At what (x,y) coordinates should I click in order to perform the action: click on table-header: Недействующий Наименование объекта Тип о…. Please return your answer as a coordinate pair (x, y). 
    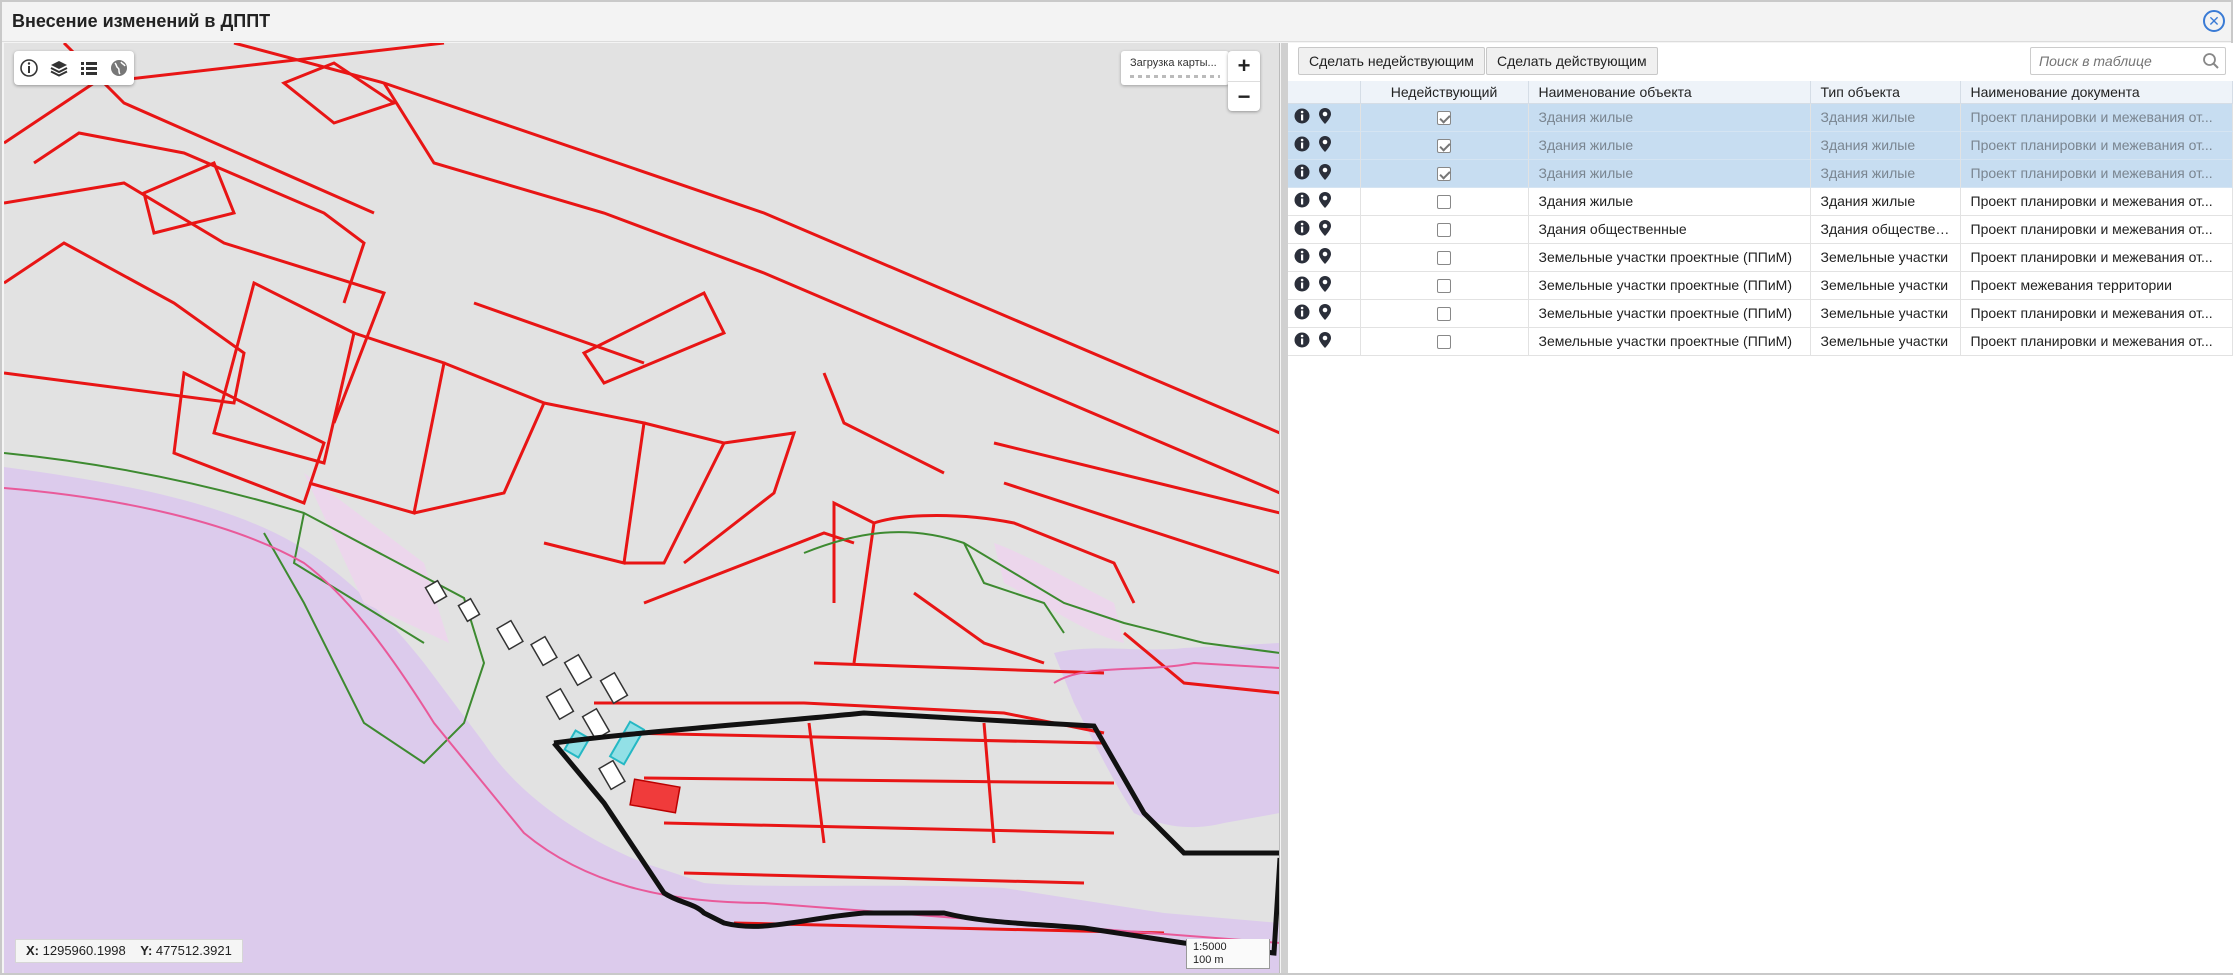
    Looking at the image, I should click on (1760, 92).